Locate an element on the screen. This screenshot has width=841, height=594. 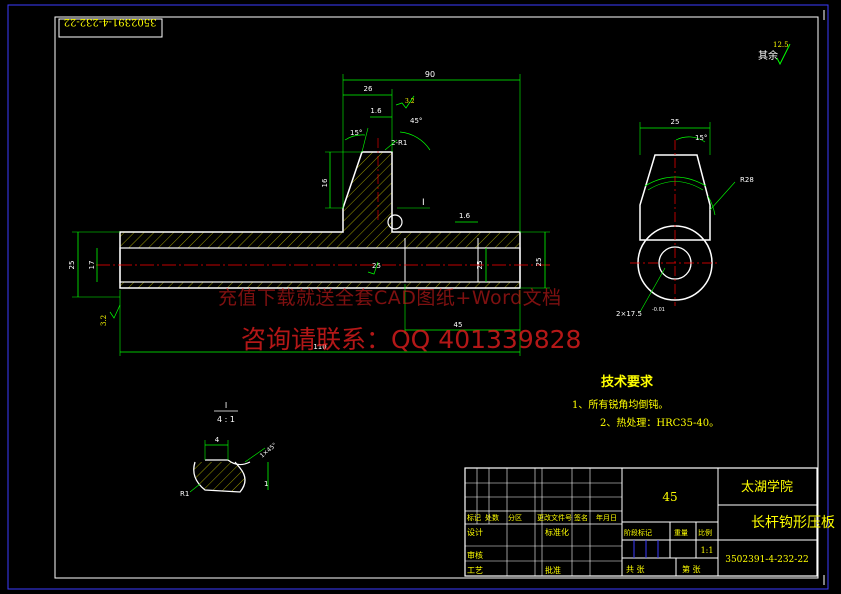
svg-text: 共 张 is located at coordinates (635, 569).